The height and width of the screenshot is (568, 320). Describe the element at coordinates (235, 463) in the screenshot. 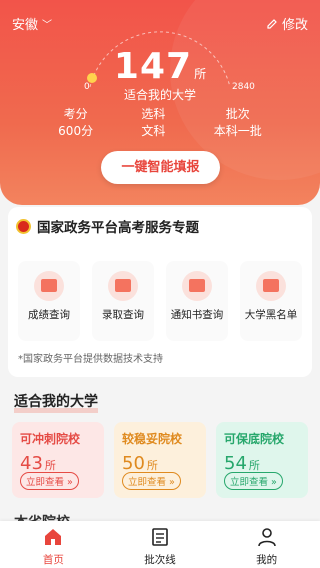

I see `tier-count: 54` at that location.